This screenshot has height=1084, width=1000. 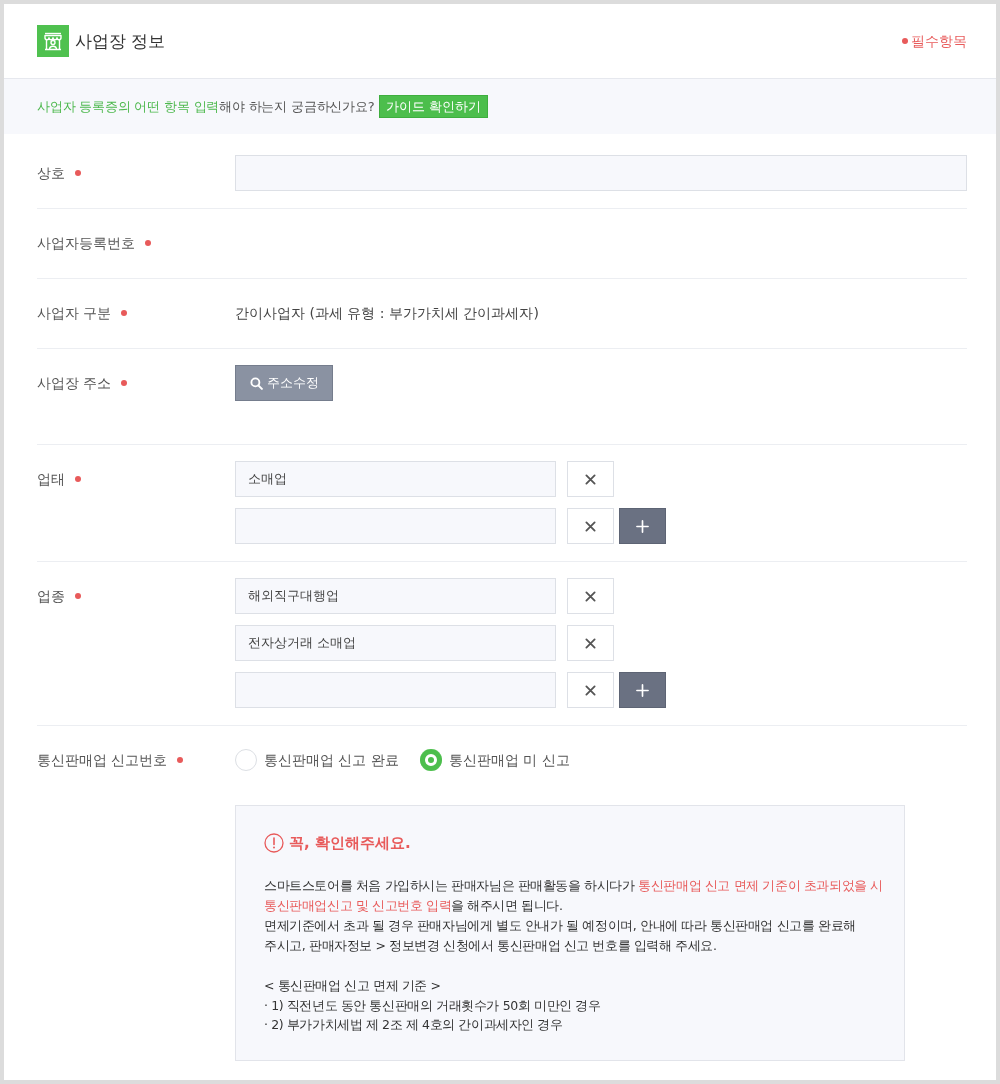 I want to click on field-label: 통신판매업 신고번호, so click(x=102, y=760).